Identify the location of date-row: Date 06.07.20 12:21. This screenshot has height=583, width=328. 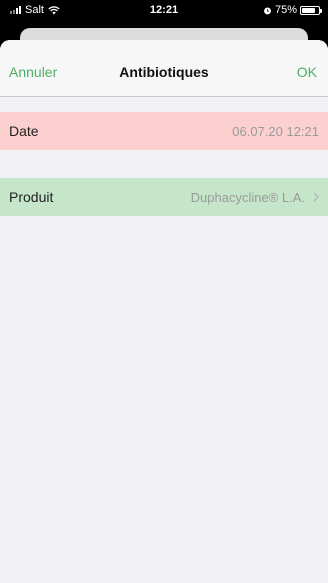
(164, 131).